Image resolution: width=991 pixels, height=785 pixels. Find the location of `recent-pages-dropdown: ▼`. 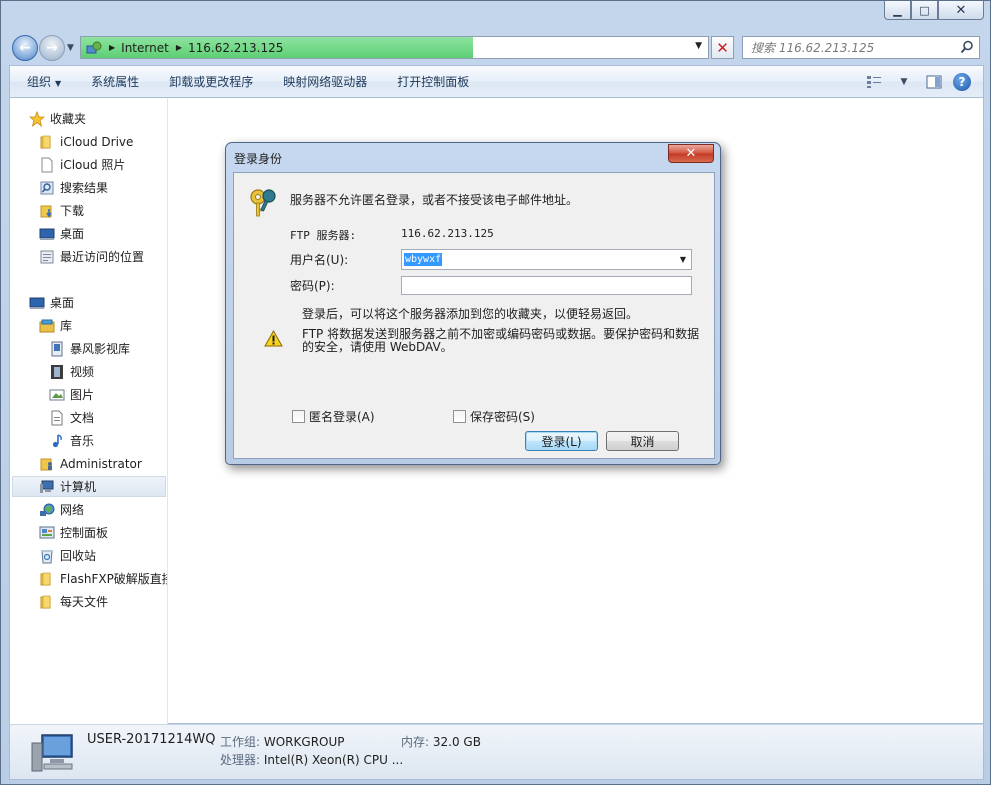

recent-pages-dropdown: ▼ is located at coordinates (70, 48).